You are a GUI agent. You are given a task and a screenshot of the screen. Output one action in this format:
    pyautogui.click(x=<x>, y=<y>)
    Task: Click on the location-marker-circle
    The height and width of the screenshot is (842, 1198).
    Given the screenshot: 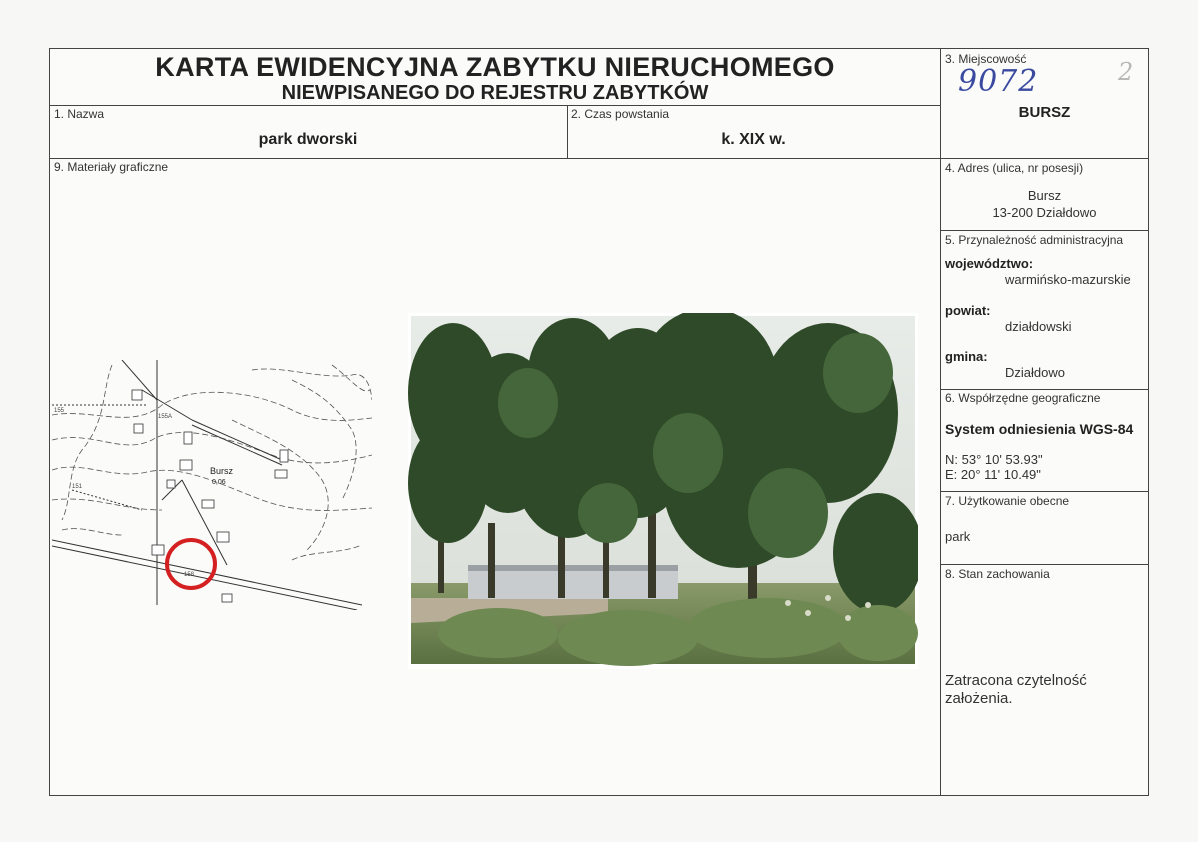 What is the action you would take?
    pyautogui.click(x=191, y=564)
    